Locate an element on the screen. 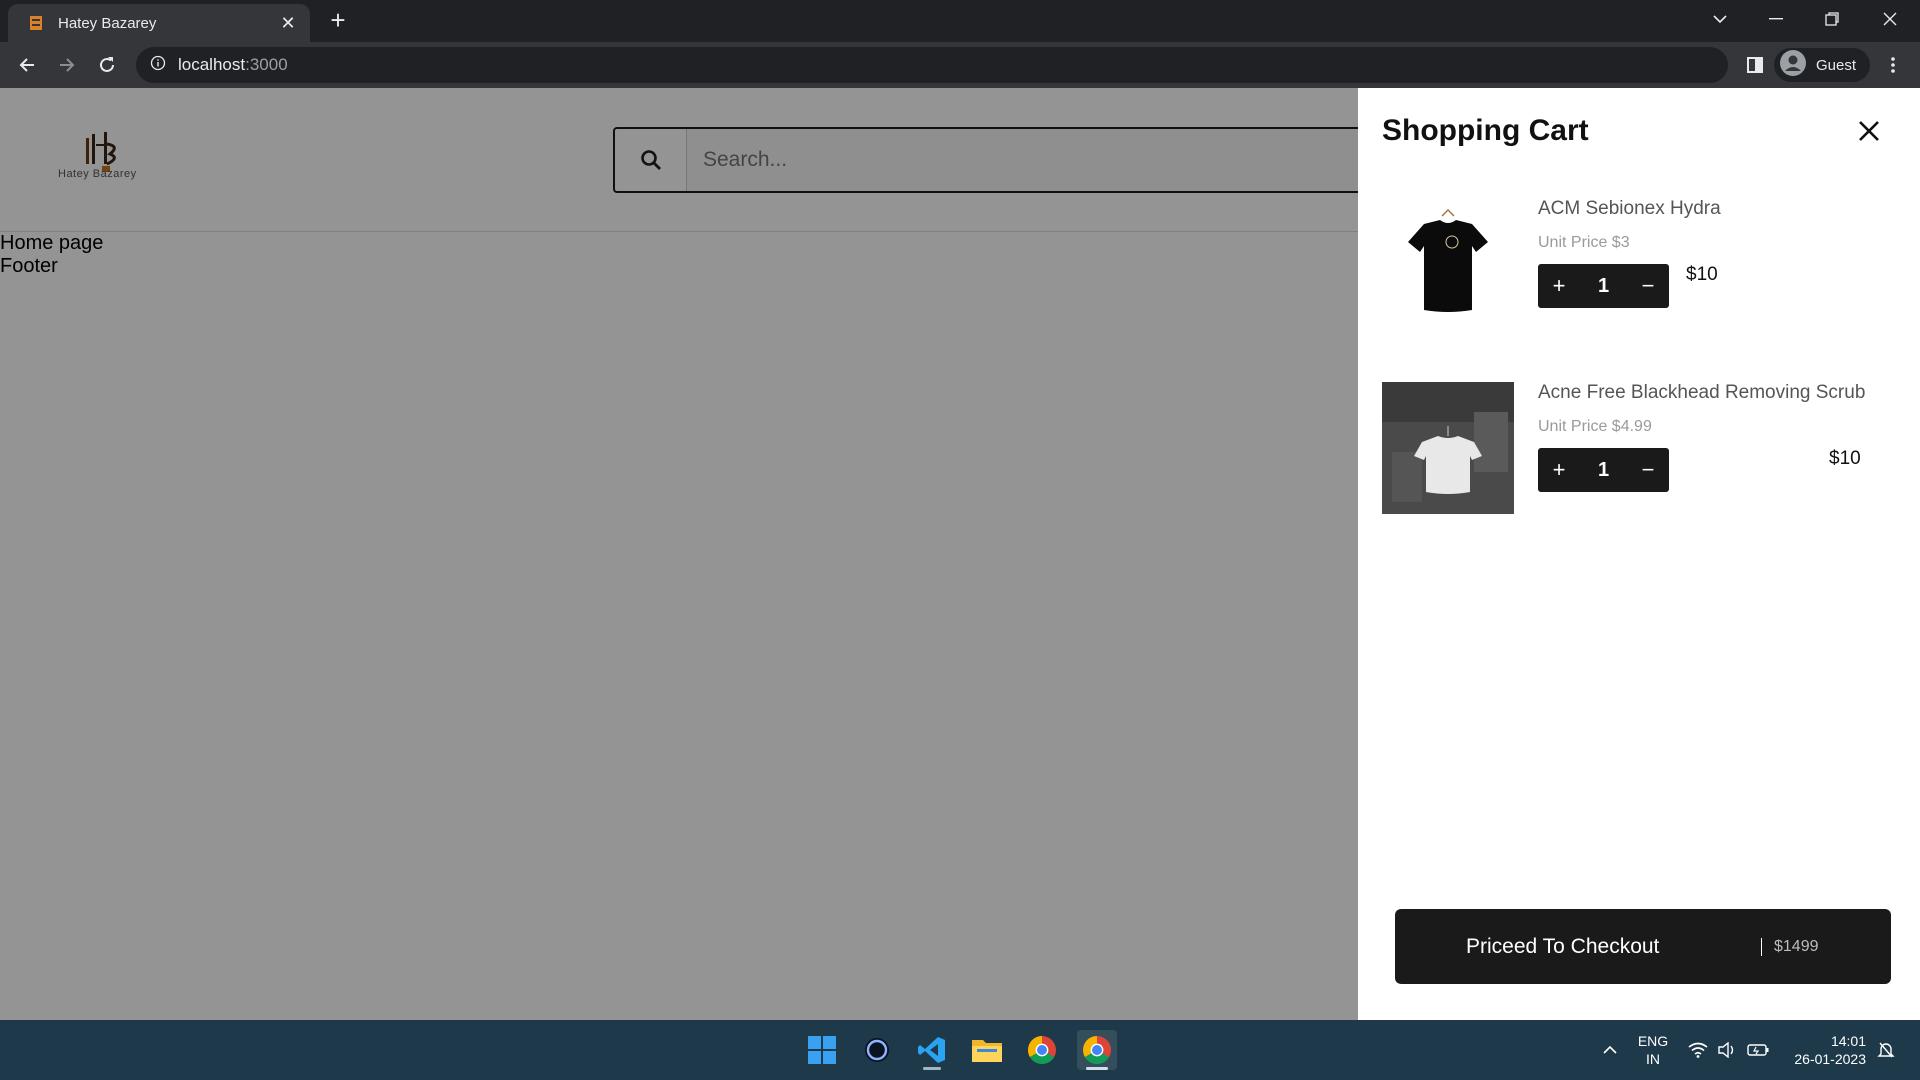 This screenshot has height=1080, width=1920. minimize-icon is located at coordinates (1776, 19).